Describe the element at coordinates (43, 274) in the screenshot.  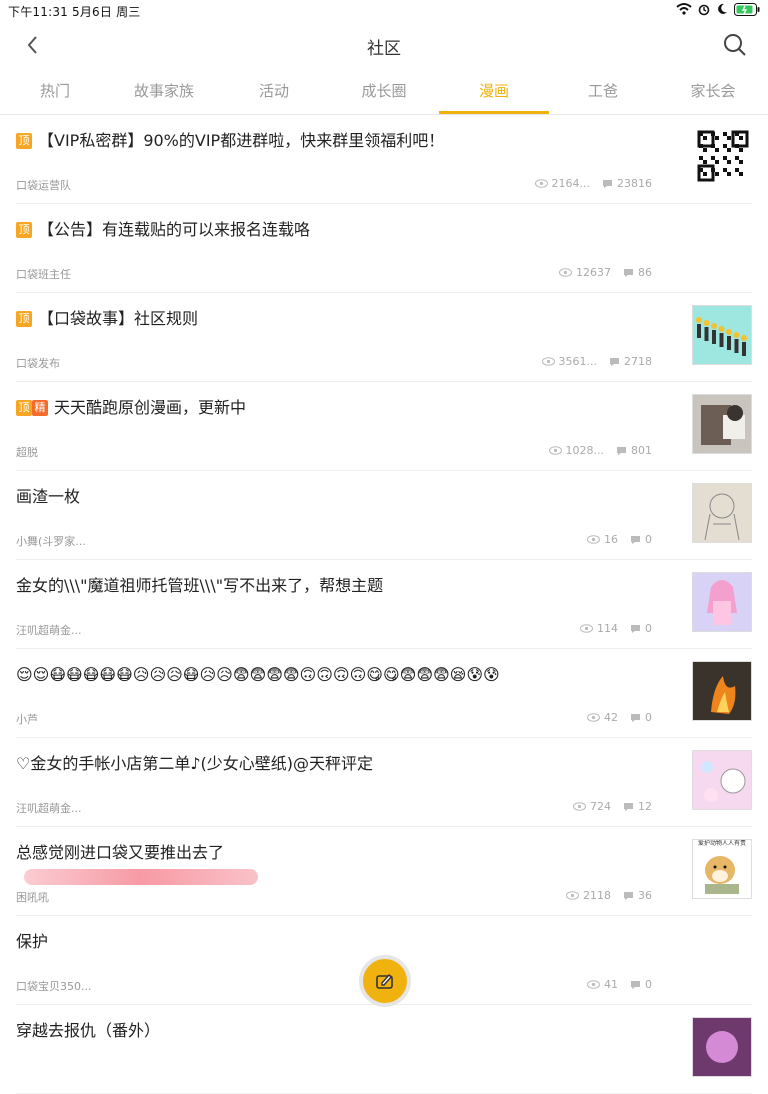
I see `post-author: 口袋班主任` at that location.